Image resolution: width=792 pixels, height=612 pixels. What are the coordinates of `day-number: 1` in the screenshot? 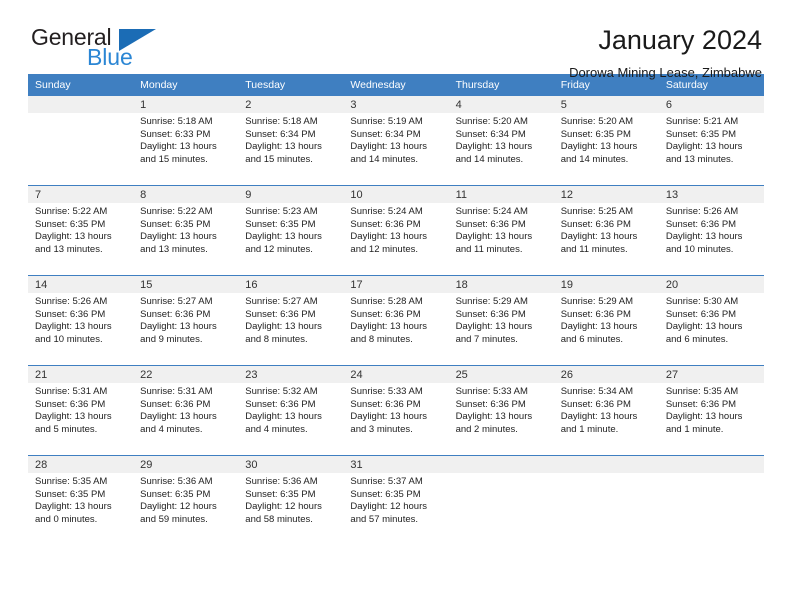 It's located at (186, 104).